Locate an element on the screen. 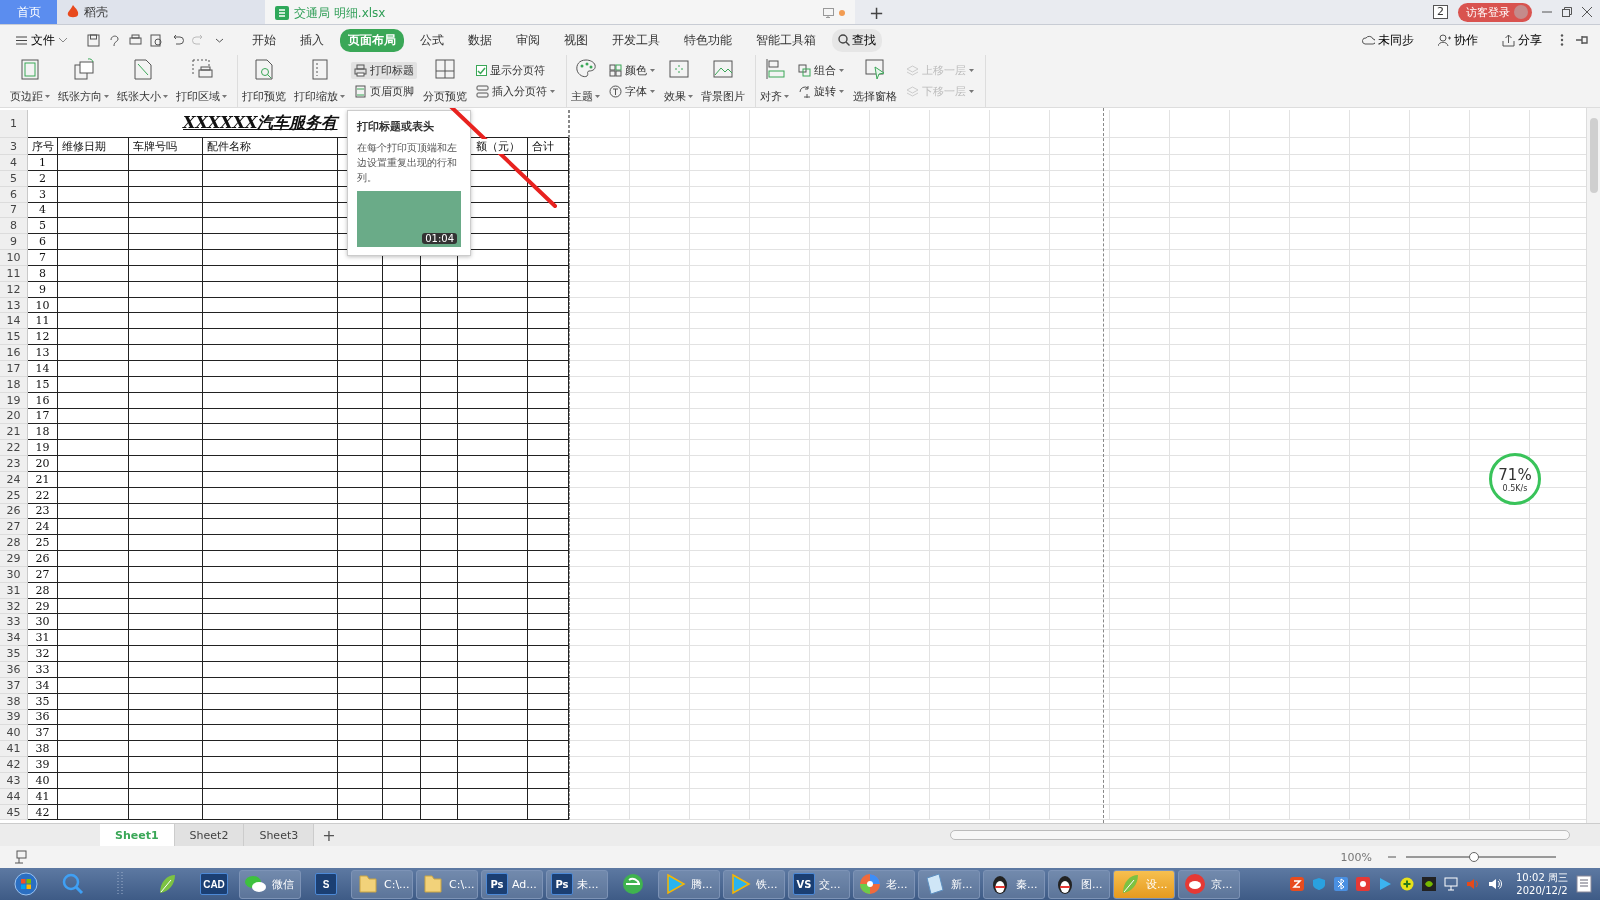 This screenshot has width=1600, height=900. toolbar-link: 协作 is located at coordinates (1458, 40).